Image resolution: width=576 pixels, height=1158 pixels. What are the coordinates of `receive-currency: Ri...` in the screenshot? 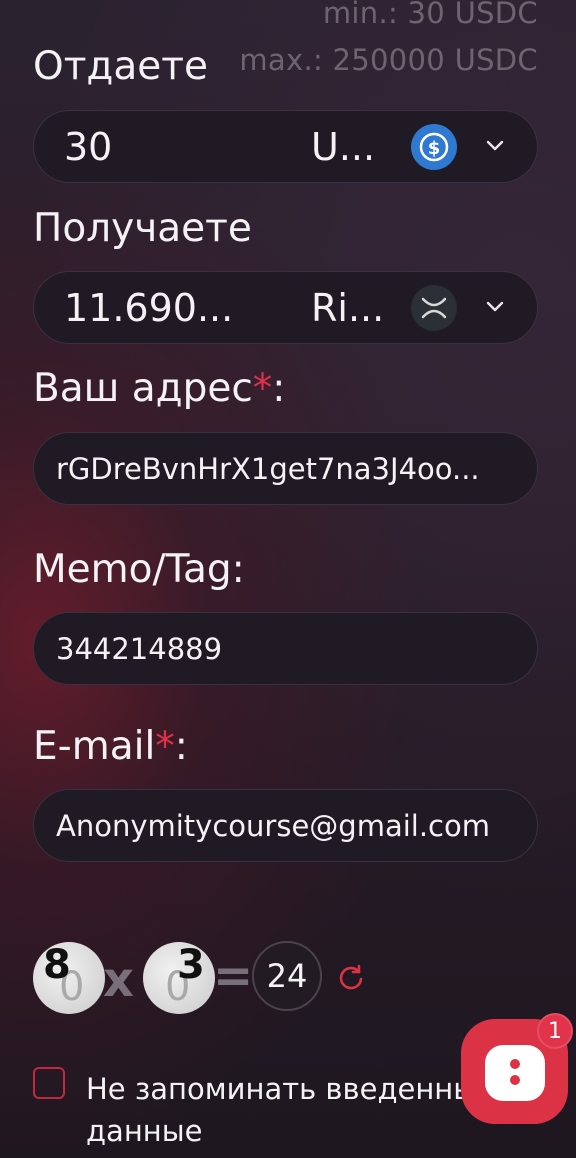 It's located at (347, 307).